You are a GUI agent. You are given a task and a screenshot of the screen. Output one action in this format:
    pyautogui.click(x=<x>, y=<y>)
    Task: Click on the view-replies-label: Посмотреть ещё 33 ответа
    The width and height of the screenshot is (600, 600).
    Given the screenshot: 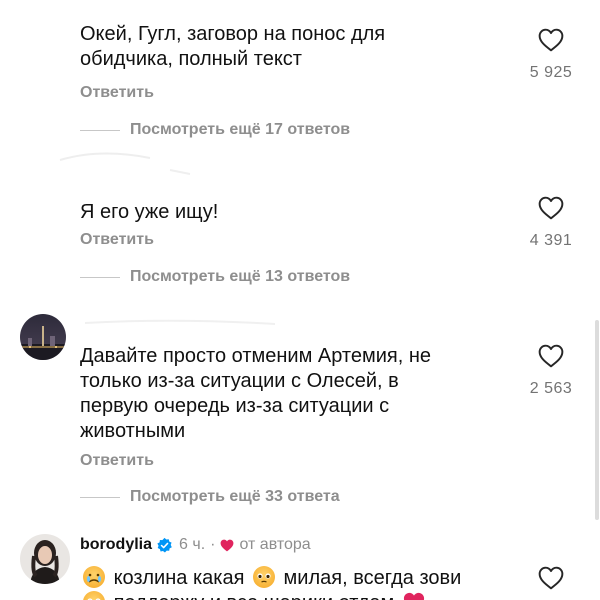 What is the action you would take?
    pyautogui.click(x=235, y=496)
    